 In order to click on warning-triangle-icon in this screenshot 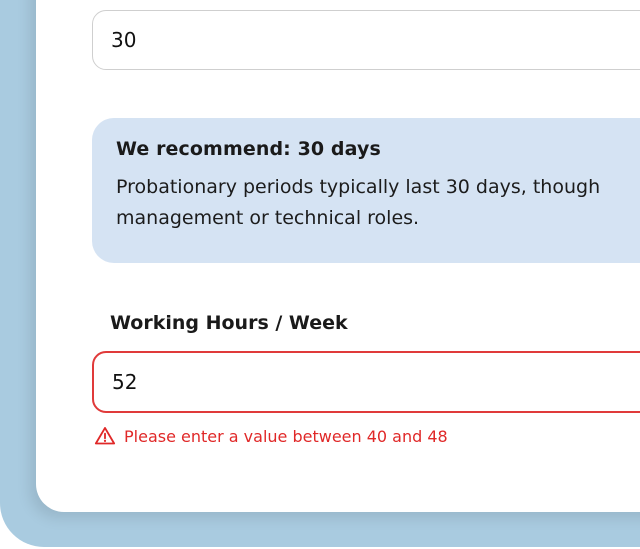, I will do `click(105, 436)`.